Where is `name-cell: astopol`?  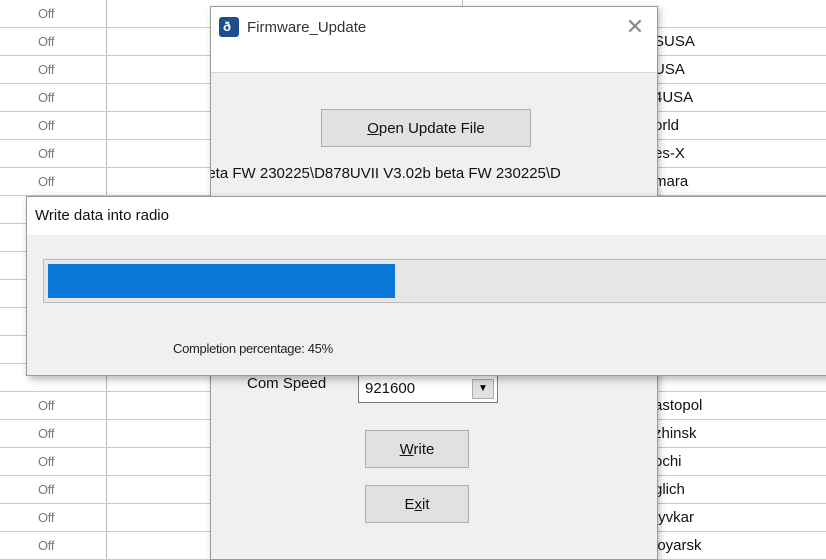
name-cell: astopol is located at coordinates (678, 405).